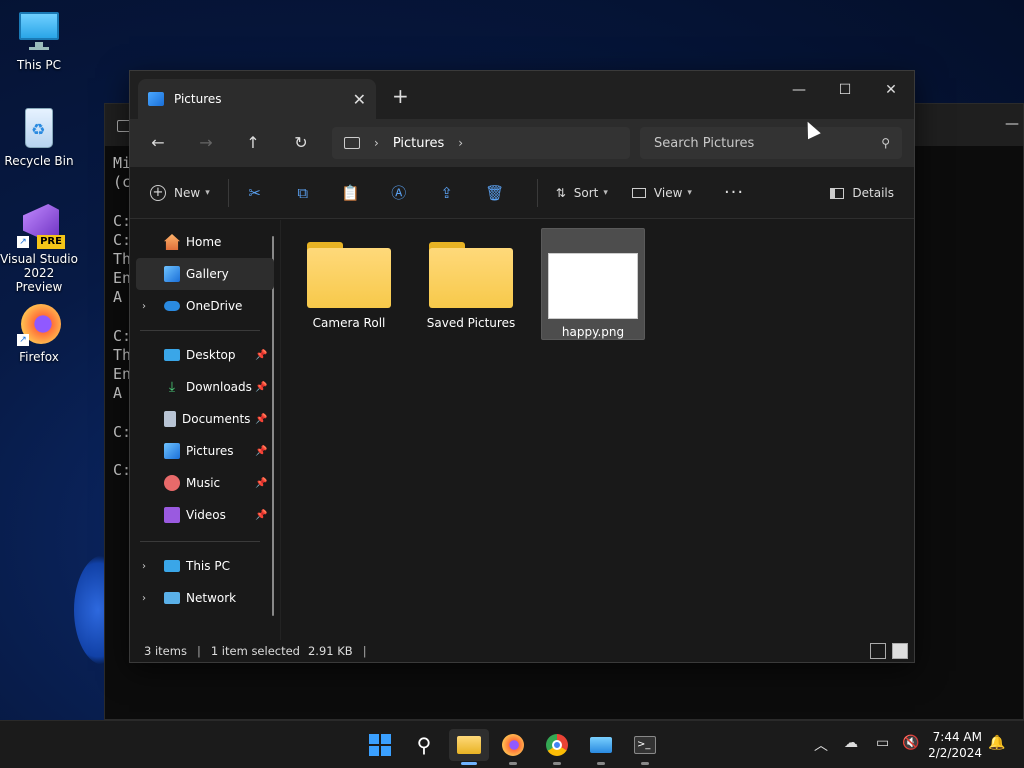 The width and height of the screenshot is (1024, 768). I want to click on copy-icon: ⧉, so click(303, 193).